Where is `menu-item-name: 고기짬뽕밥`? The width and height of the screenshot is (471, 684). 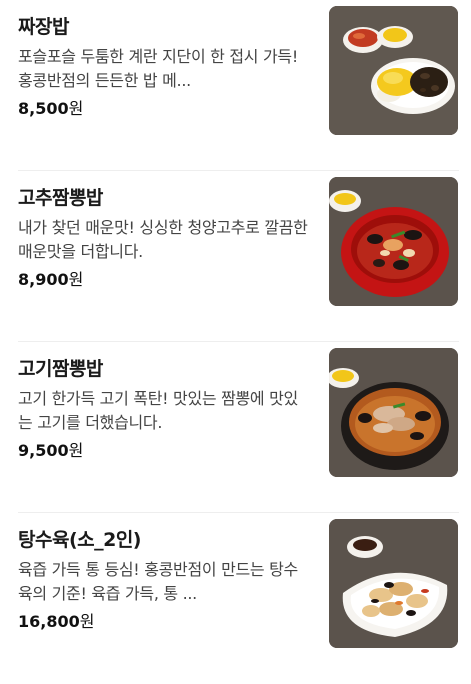
menu-item-name: 고기짬뽕밥 is located at coordinates (60, 369).